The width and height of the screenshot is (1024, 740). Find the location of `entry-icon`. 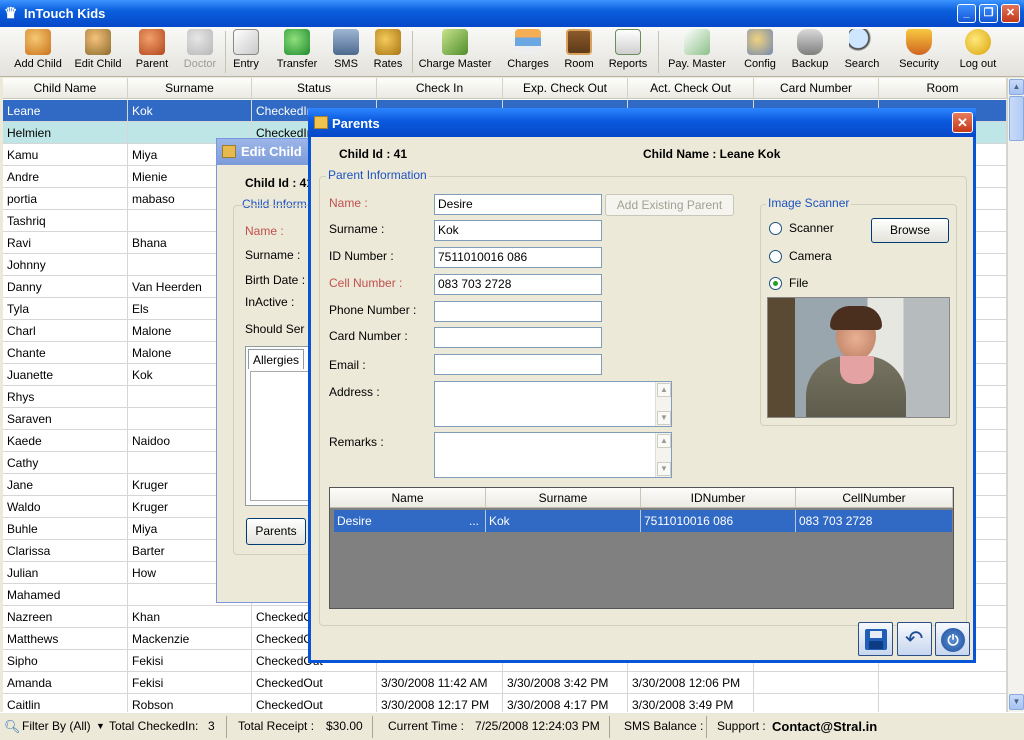

entry-icon is located at coordinates (246, 42).